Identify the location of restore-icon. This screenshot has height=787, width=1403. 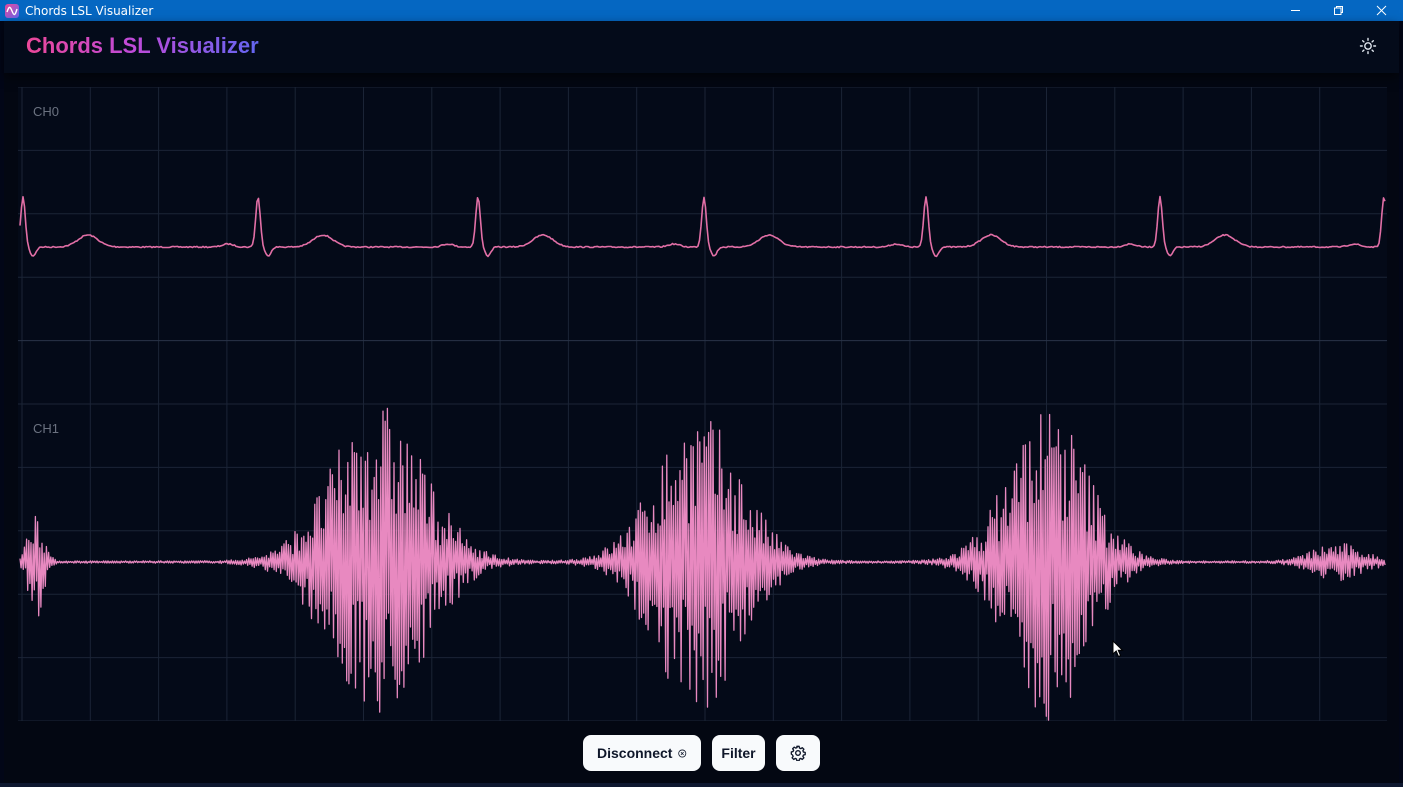
(1338, 10).